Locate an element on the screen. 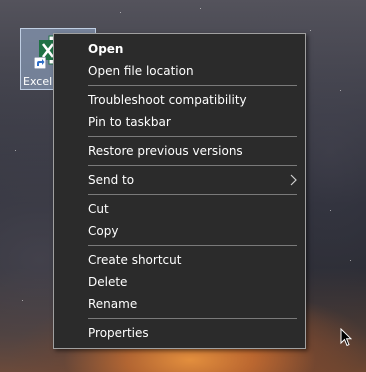 This screenshot has height=372, width=366. chevron-right-icon is located at coordinates (293, 180).